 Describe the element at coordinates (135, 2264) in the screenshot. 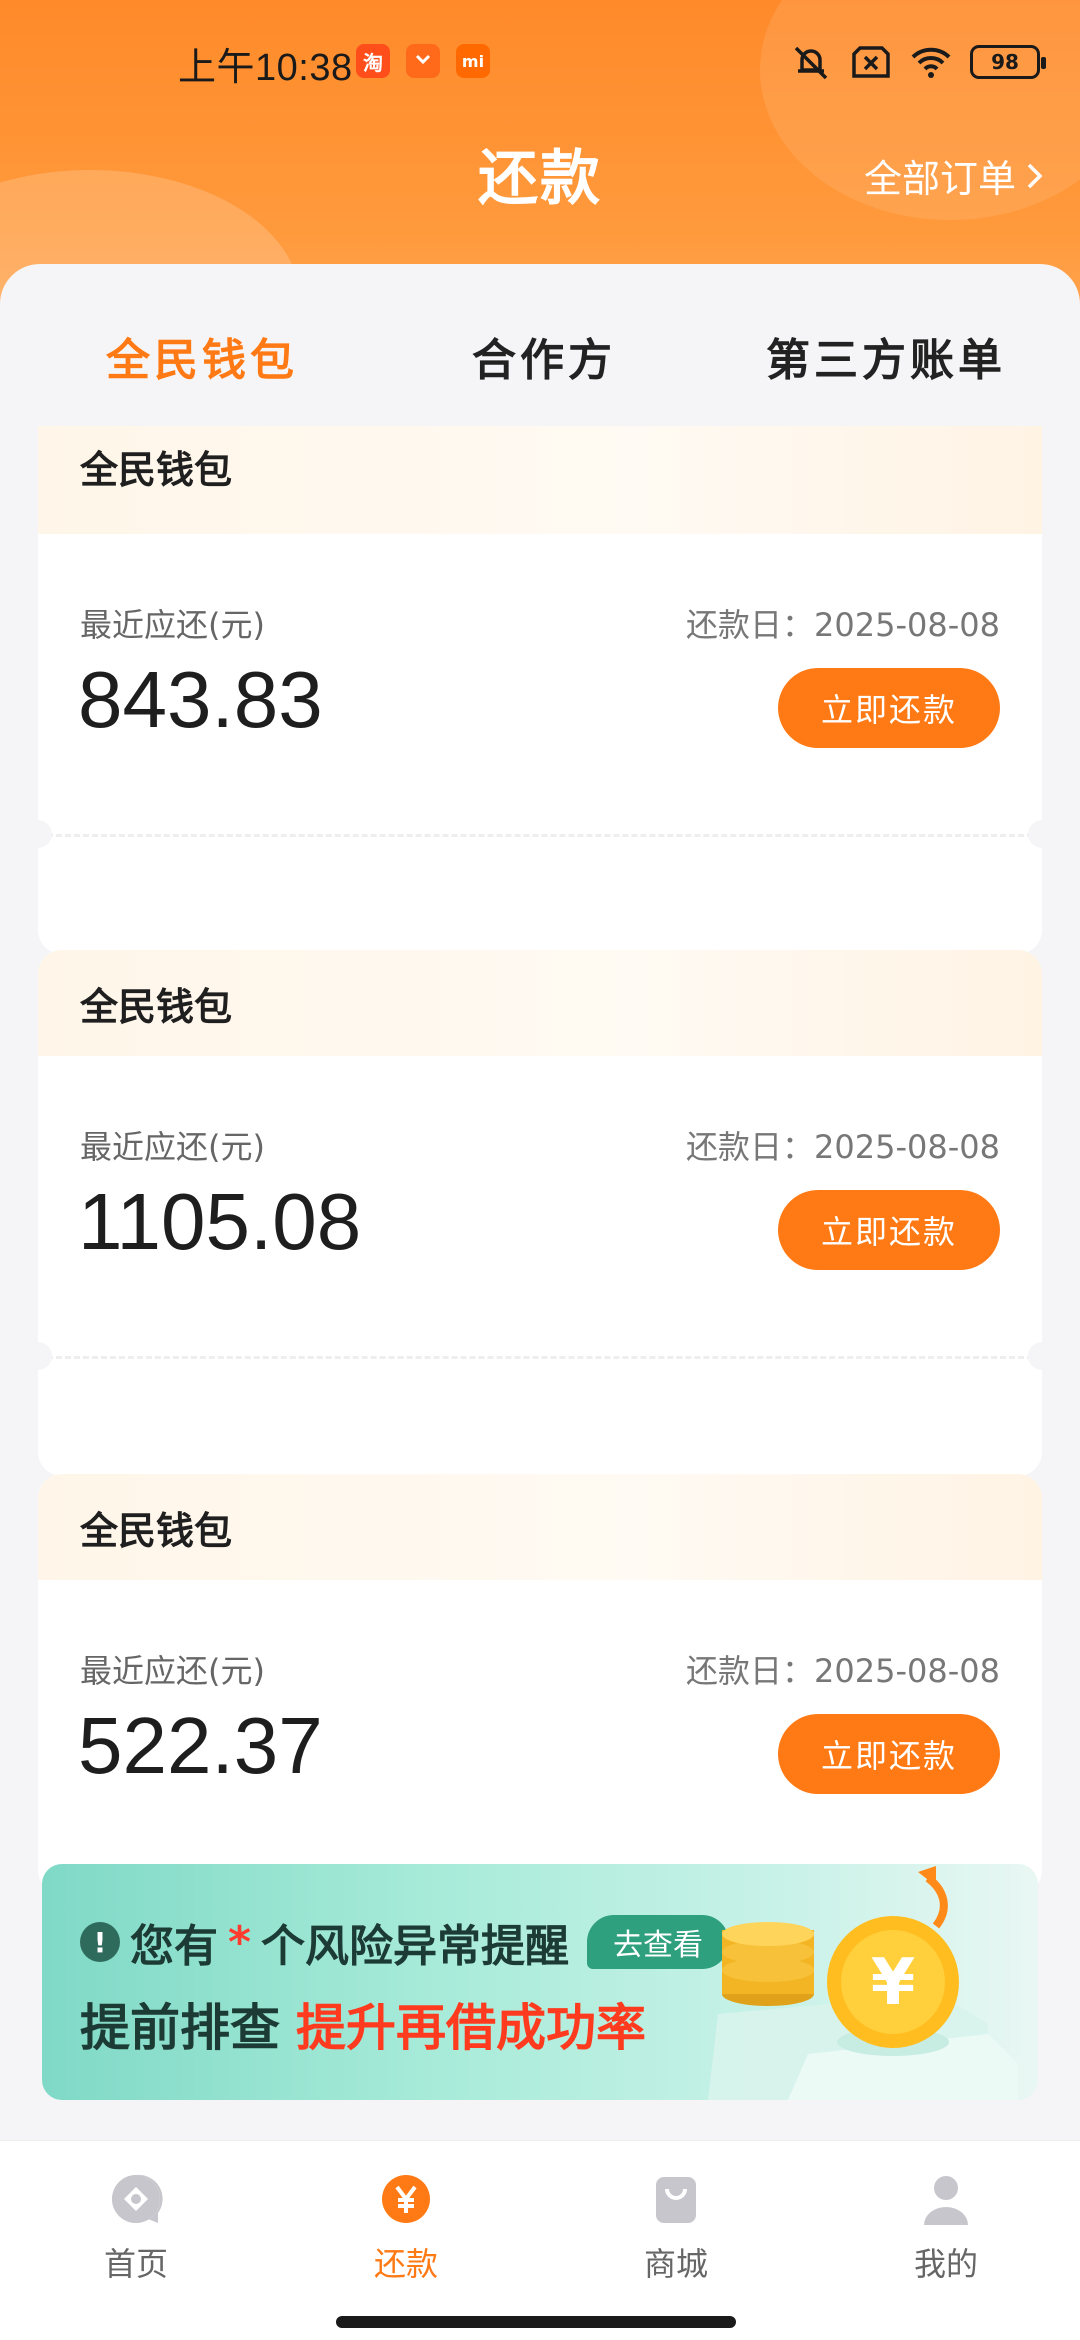

I see `nav-label-home: 首页` at that location.